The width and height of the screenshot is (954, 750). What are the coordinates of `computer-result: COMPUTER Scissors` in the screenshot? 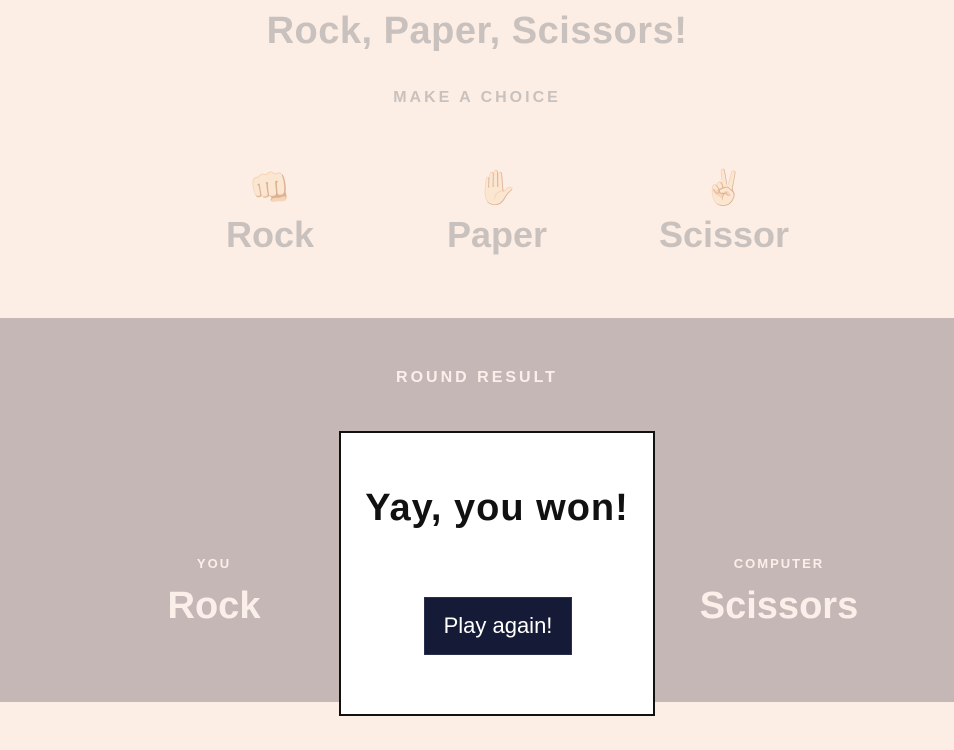 It's located at (779, 592).